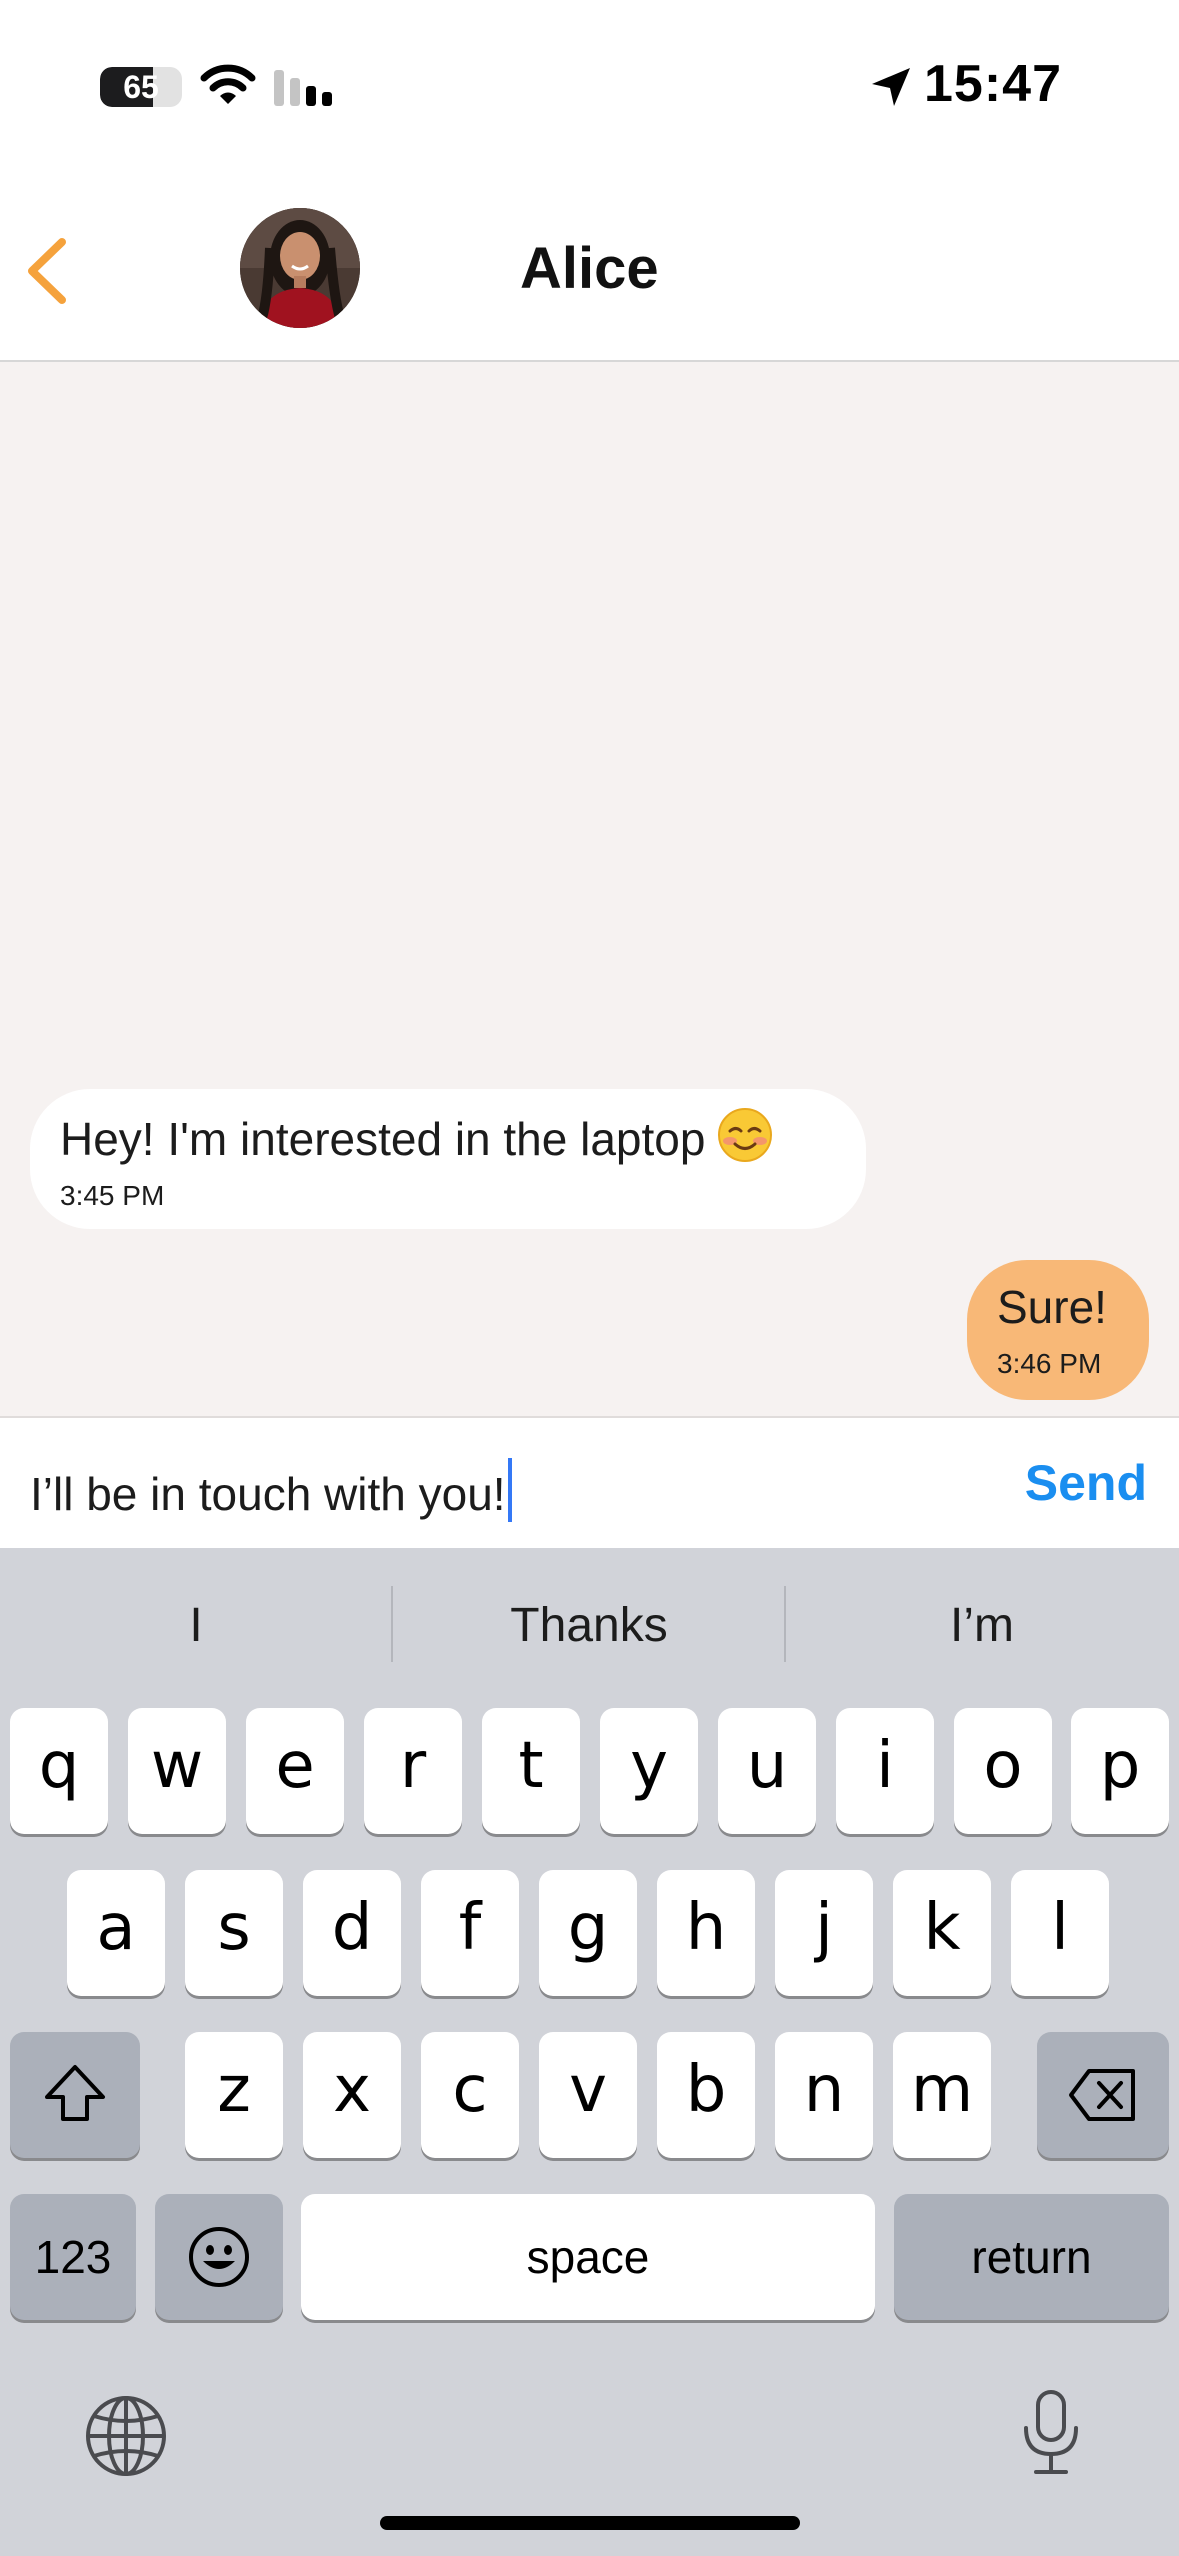  What do you see at coordinates (295, 1771) in the screenshot?
I see `key-e: e` at bounding box center [295, 1771].